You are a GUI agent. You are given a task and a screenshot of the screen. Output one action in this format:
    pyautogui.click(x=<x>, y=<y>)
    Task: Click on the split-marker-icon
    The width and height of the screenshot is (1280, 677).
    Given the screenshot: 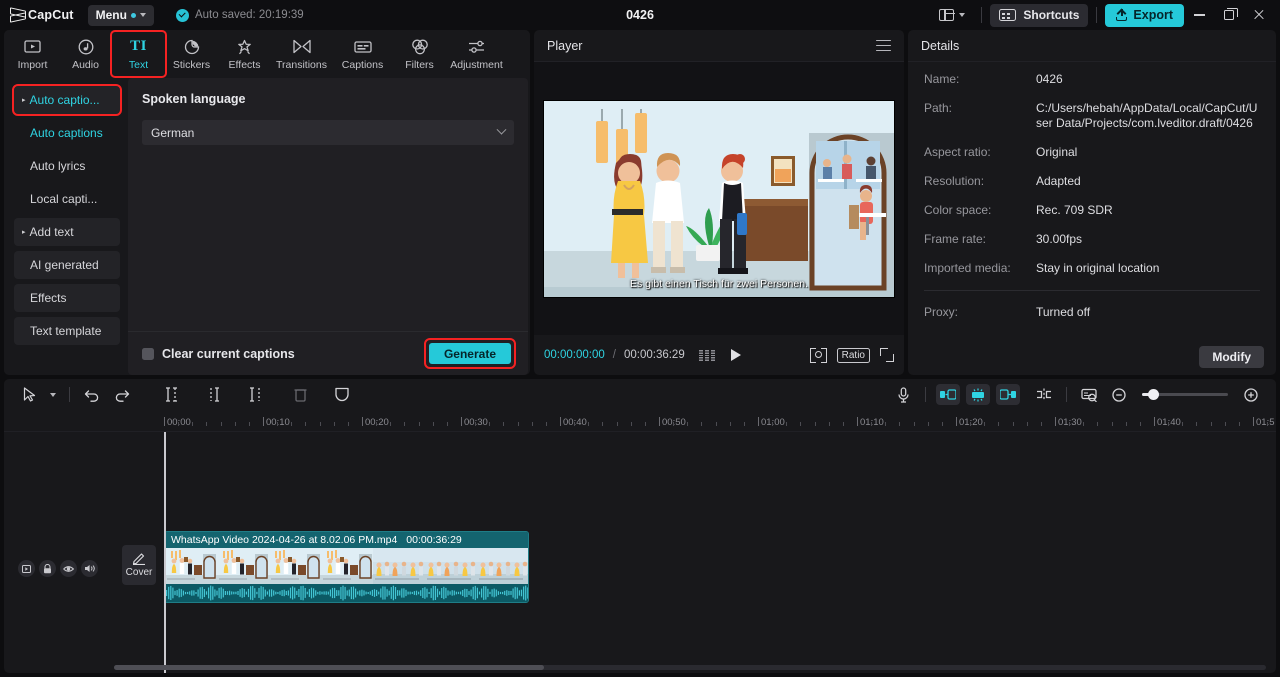 What is the action you would take?
    pyautogui.click(x=1044, y=395)
    